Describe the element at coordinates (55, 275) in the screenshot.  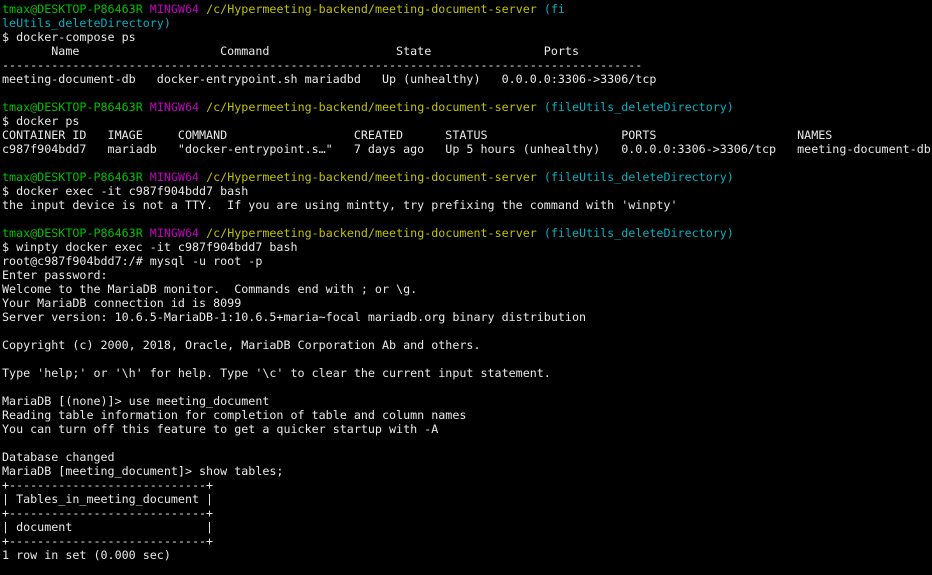
I see `terminal-text-segment: Enter password:` at that location.